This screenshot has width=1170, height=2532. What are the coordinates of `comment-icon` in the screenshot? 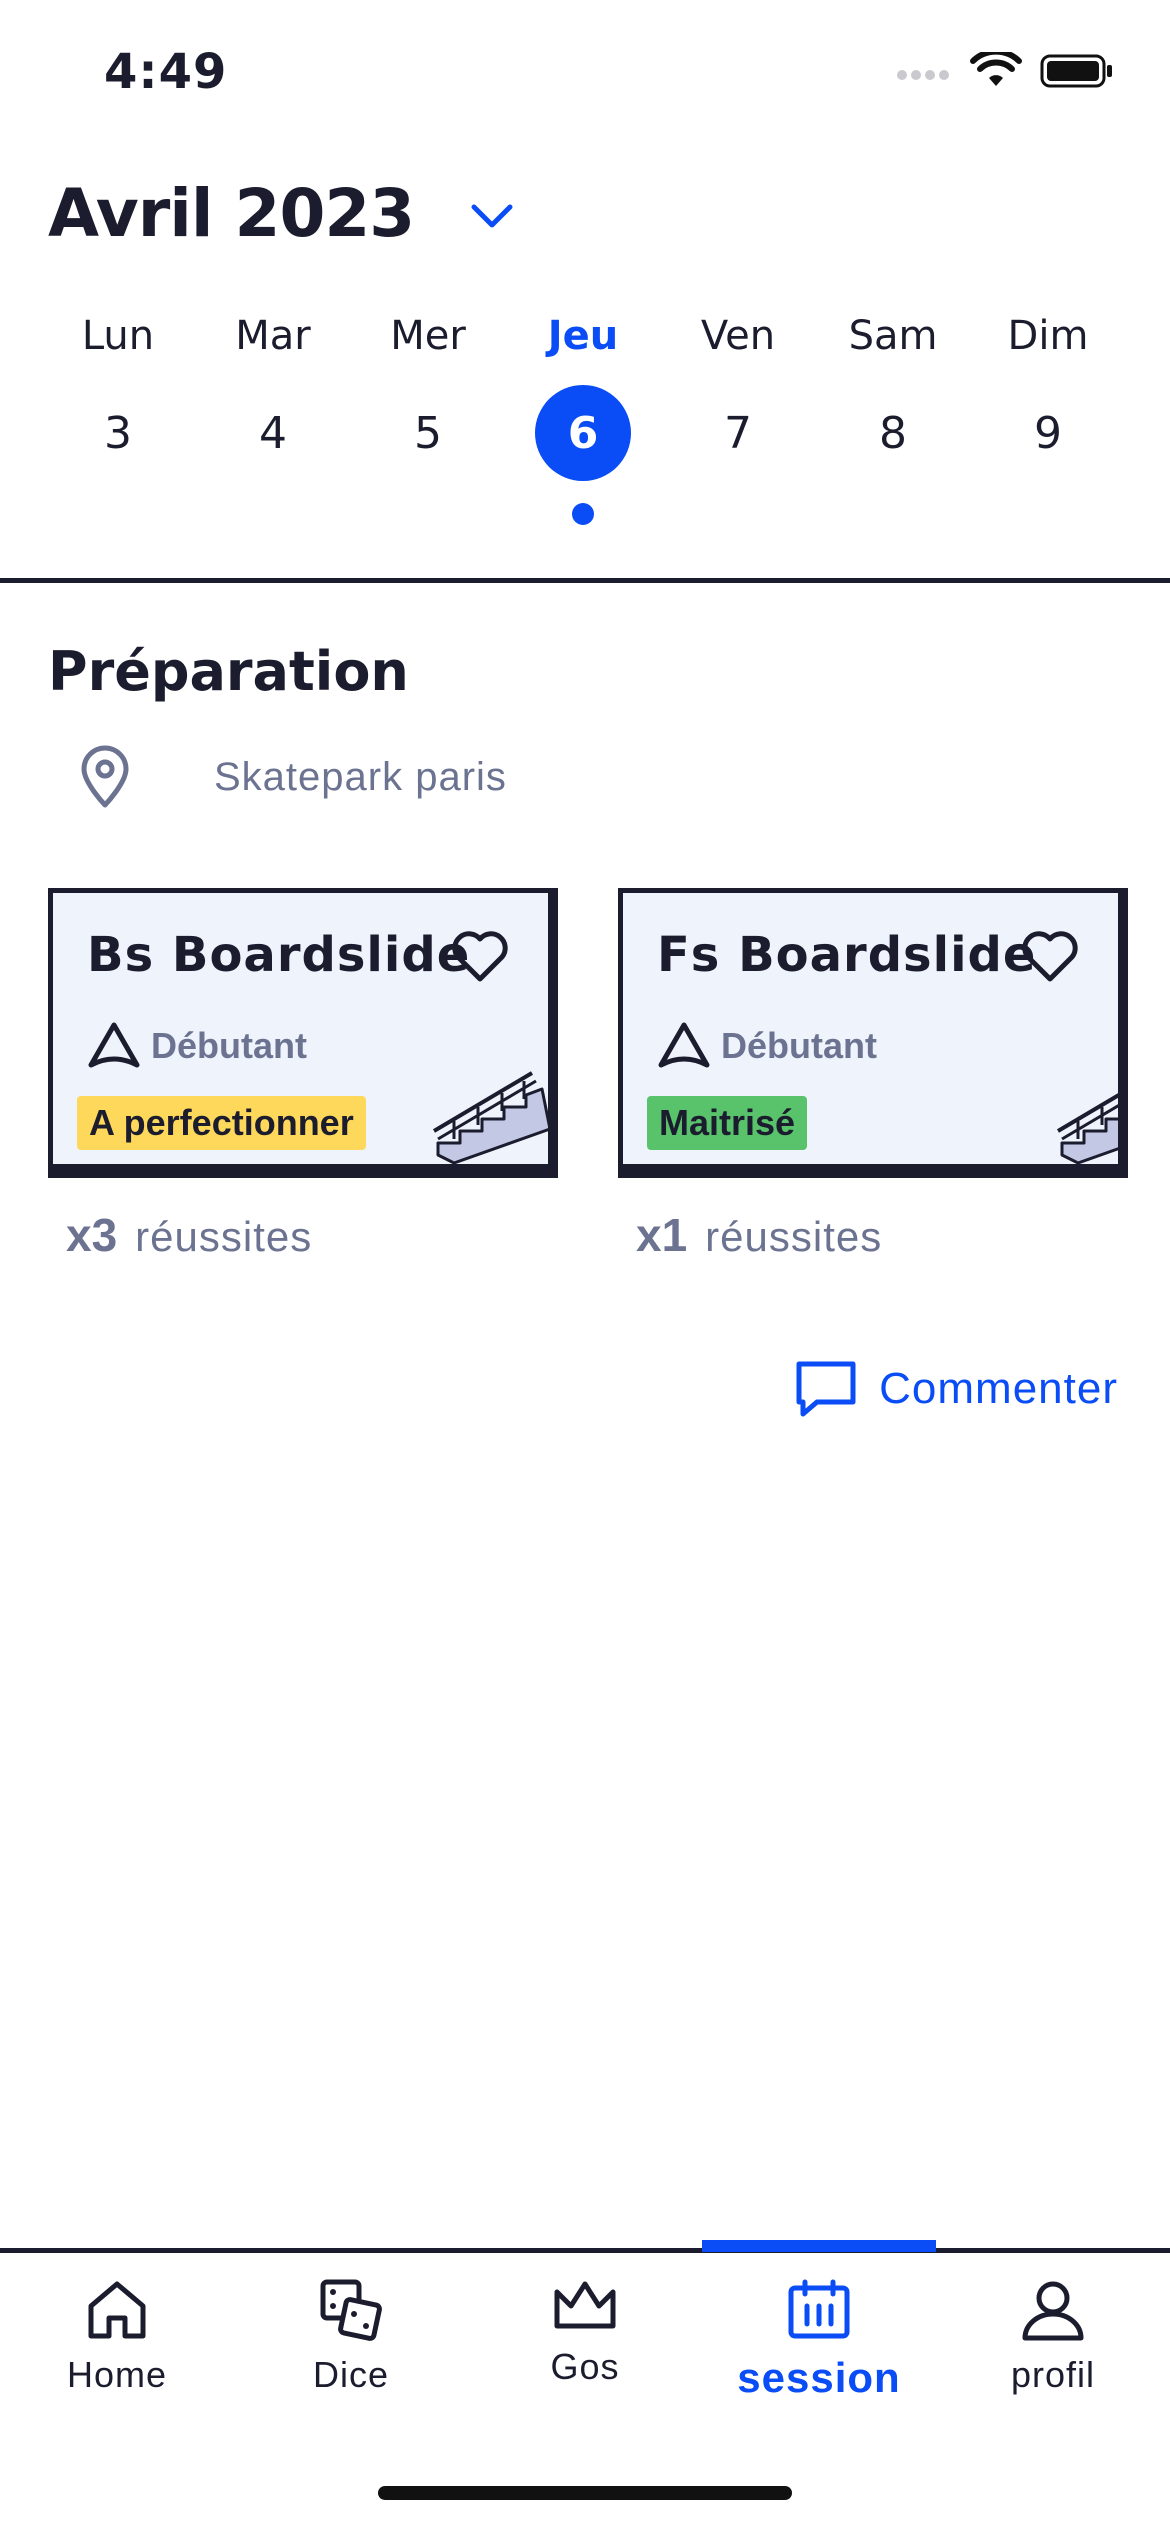 It's located at (826, 1389).